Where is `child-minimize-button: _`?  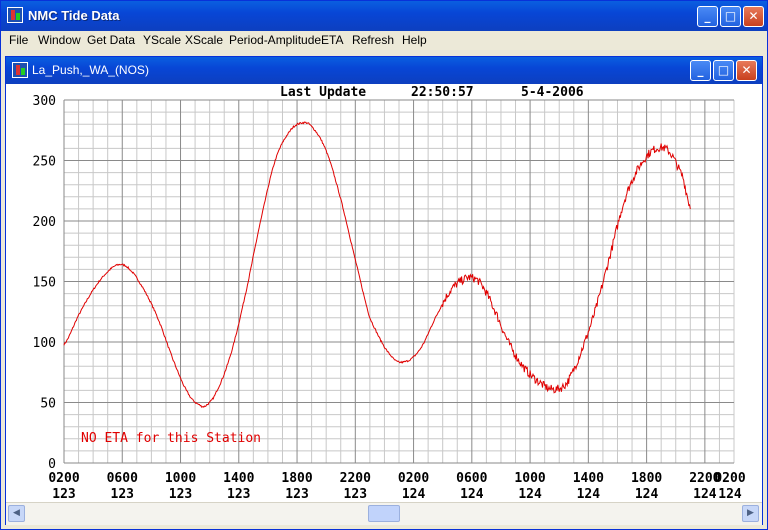 child-minimize-button: _ is located at coordinates (700, 70).